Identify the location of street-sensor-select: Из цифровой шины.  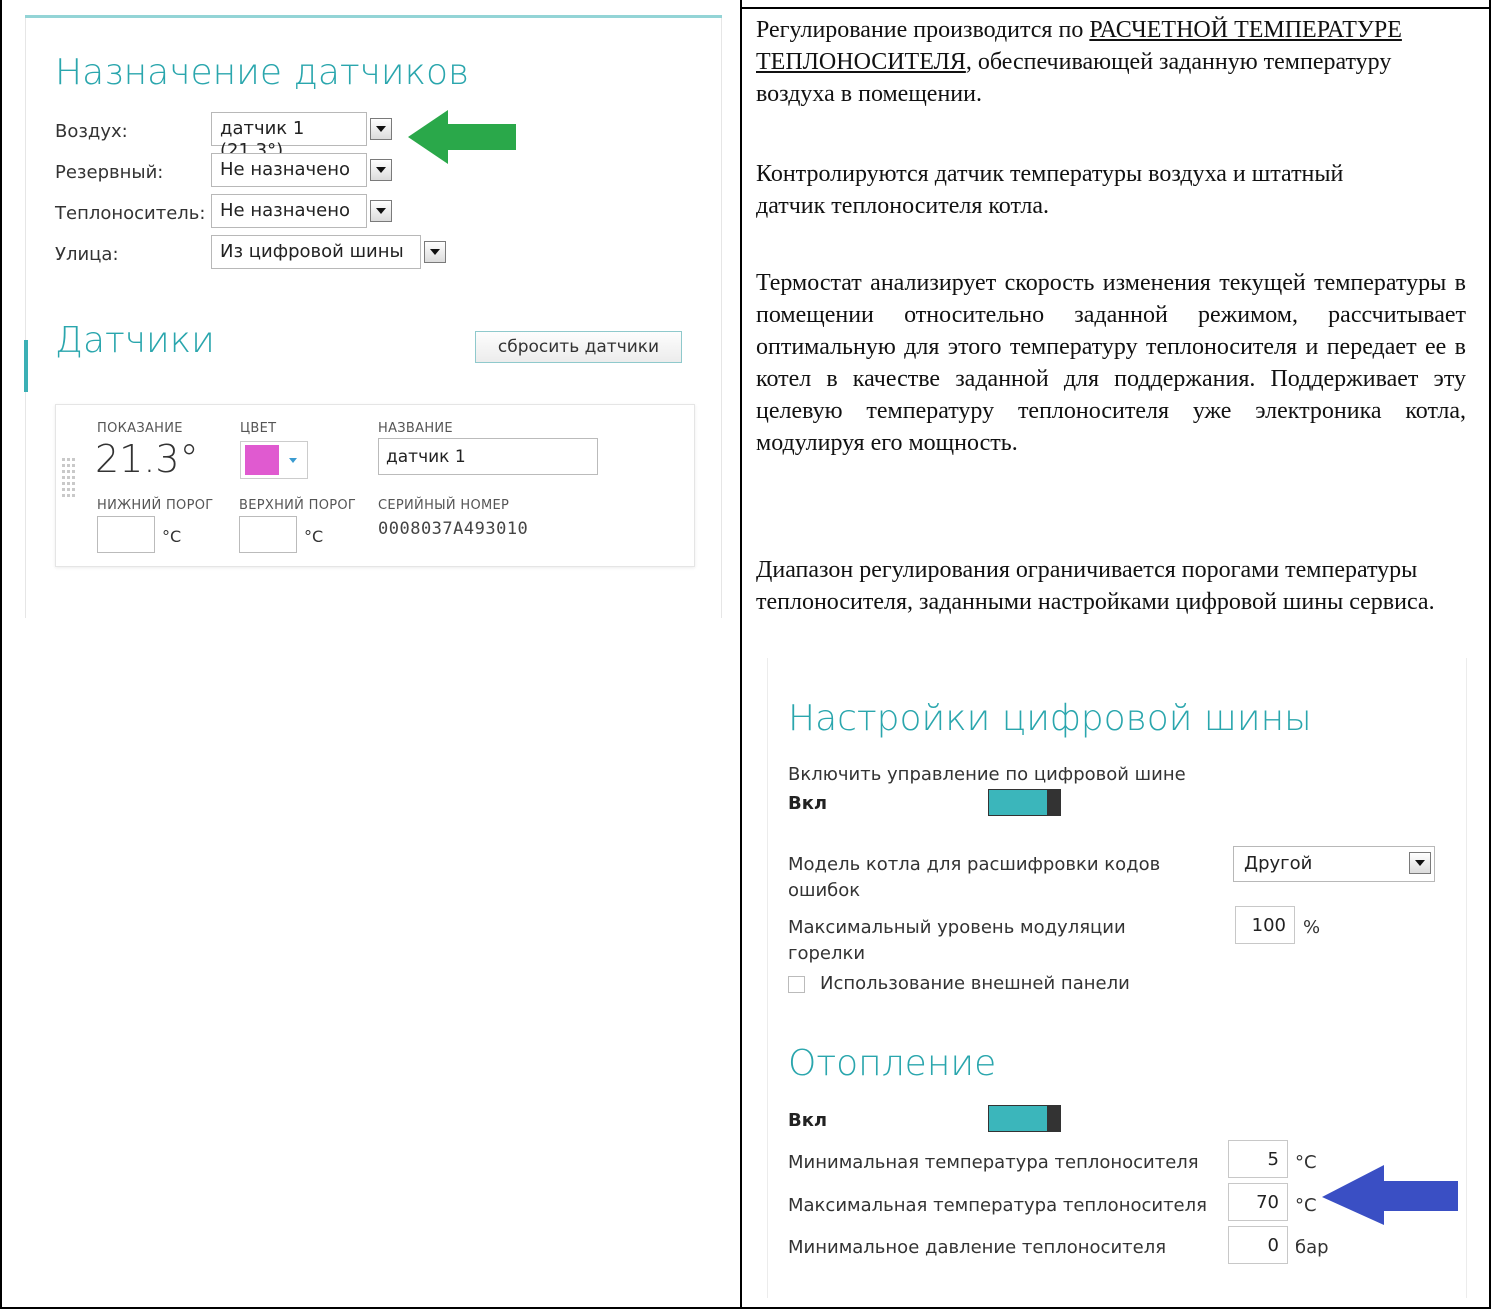
(316, 252).